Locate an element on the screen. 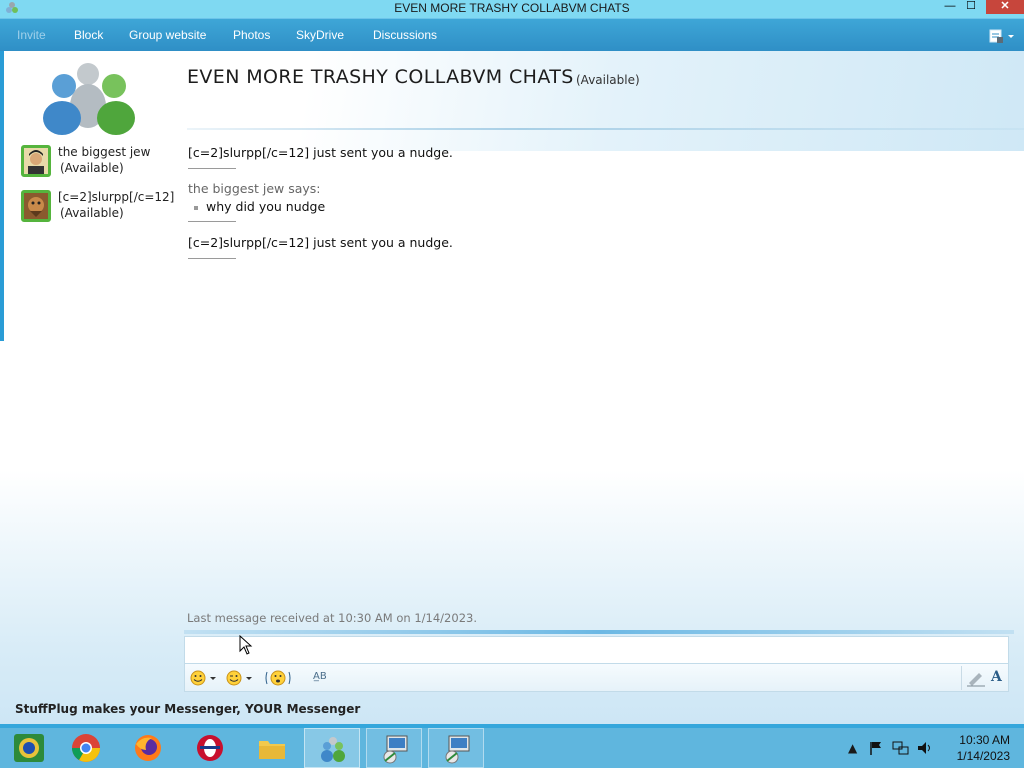 The width and height of the screenshot is (1024, 768). window-title: EVEN MORE TRASHY COLLABVM CHATS is located at coordinates (512, 8).